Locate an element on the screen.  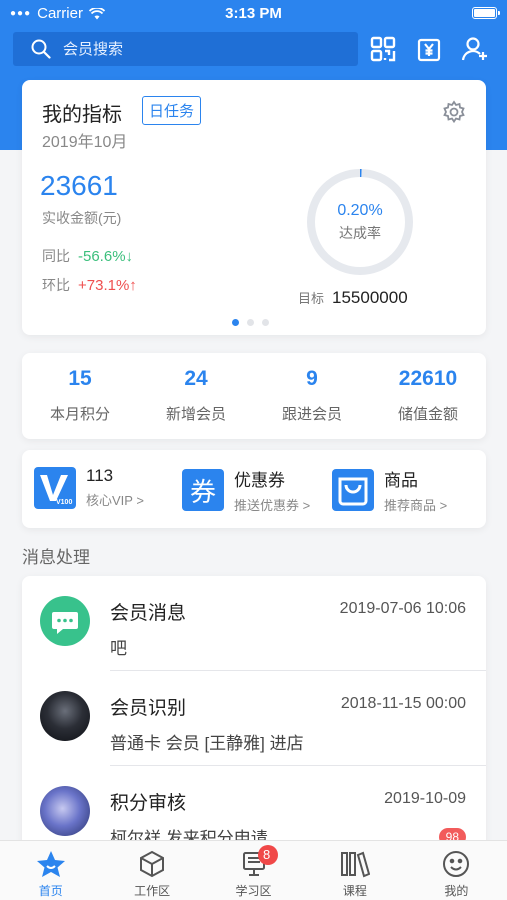
achievement-rate-label: 达成率 is located at coordinates (360, 233).